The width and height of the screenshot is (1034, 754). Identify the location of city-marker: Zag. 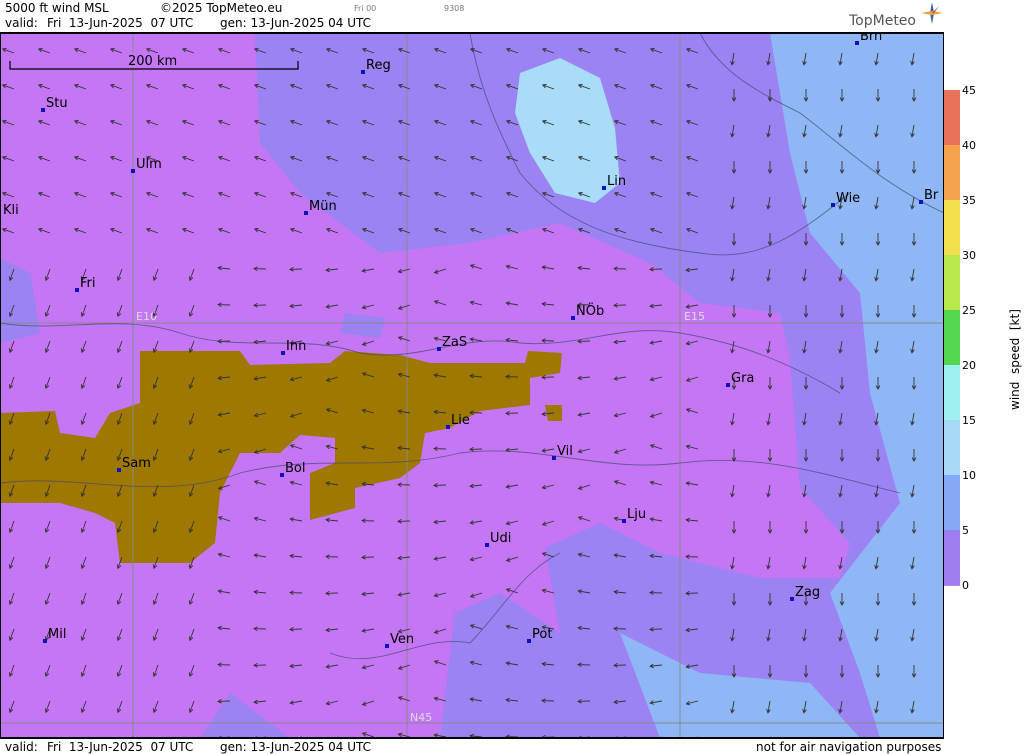
(805, 593).